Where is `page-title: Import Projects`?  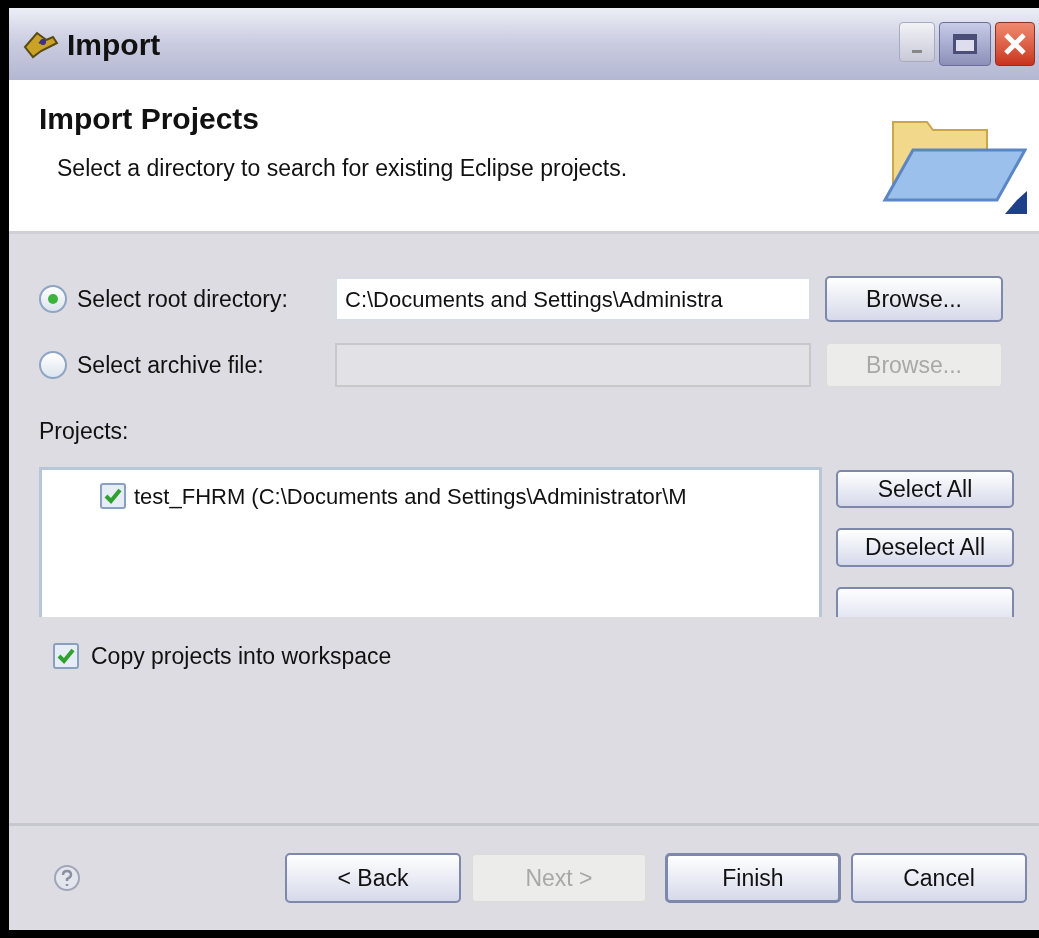 page-title: Import Projects is located at coordinates (150, 119).